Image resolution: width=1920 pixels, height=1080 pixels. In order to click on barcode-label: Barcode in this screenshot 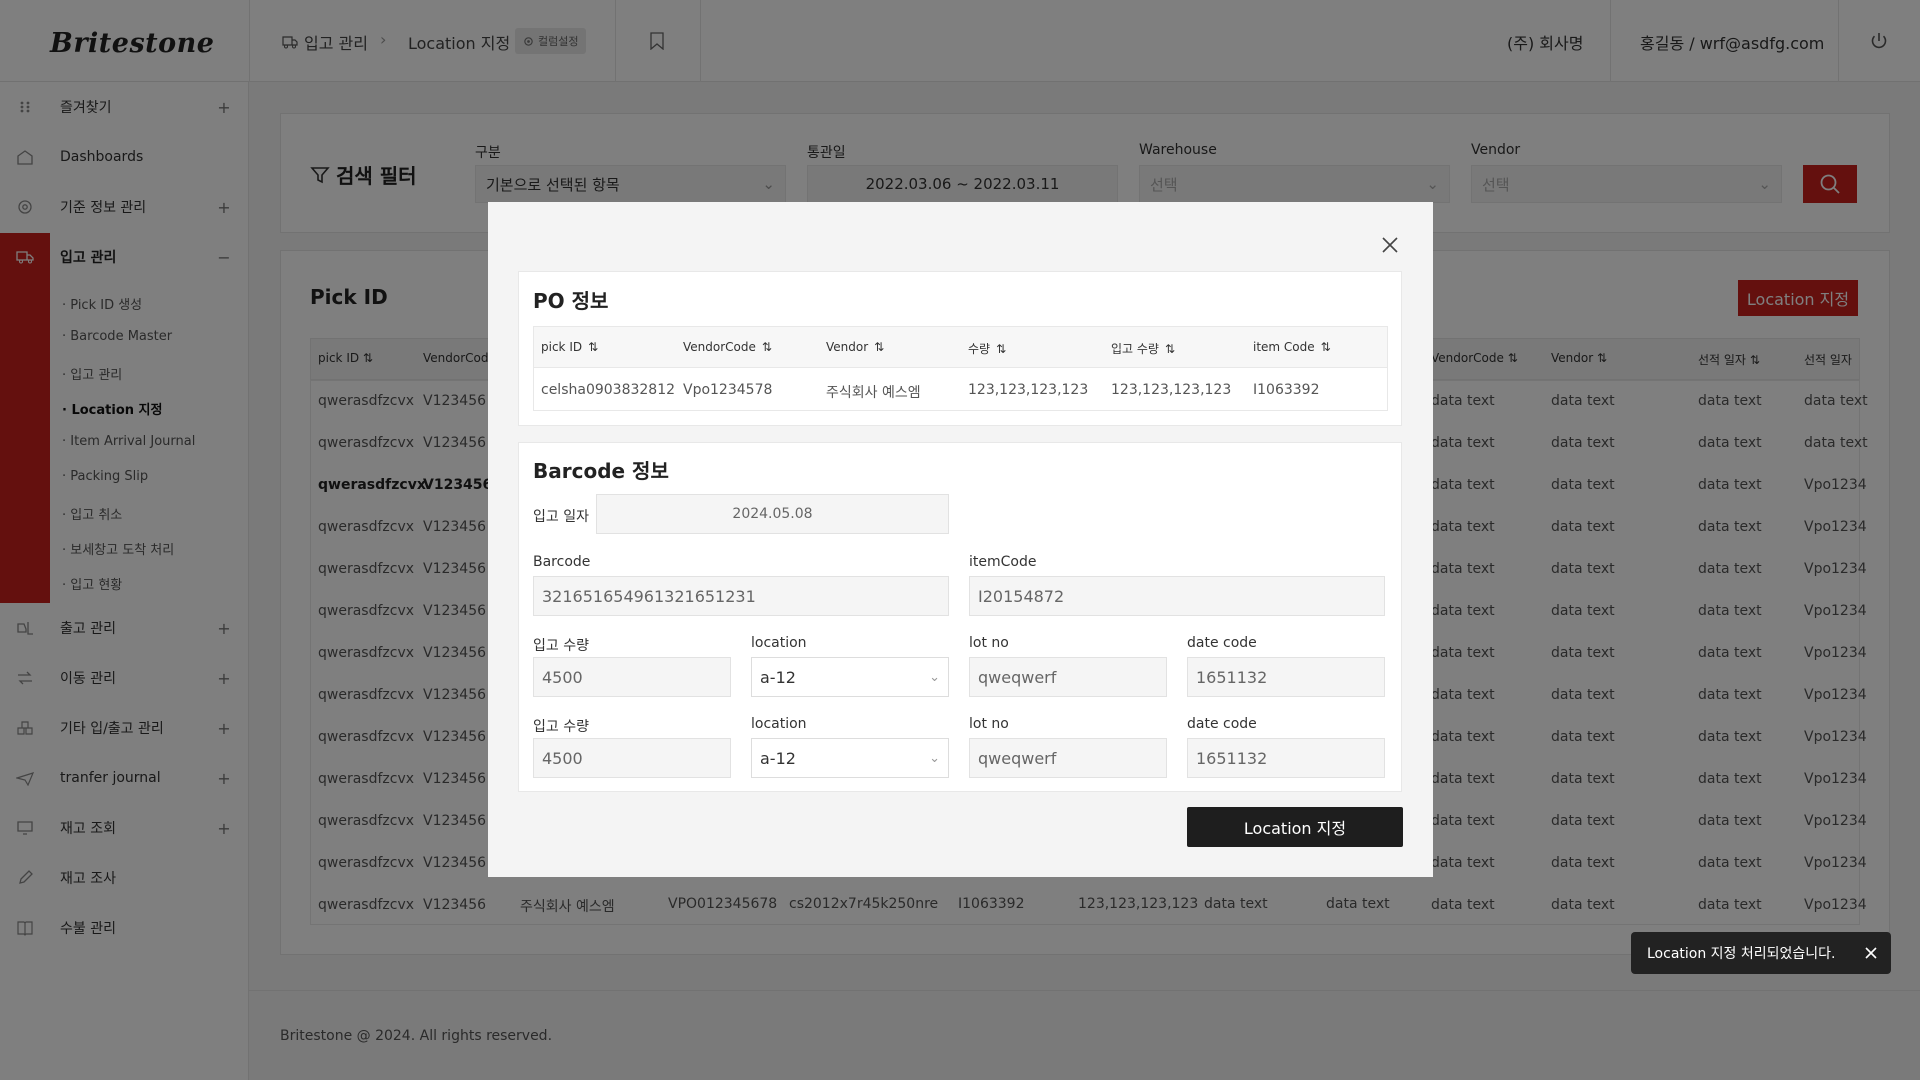, I will do `click(562, 562)`.